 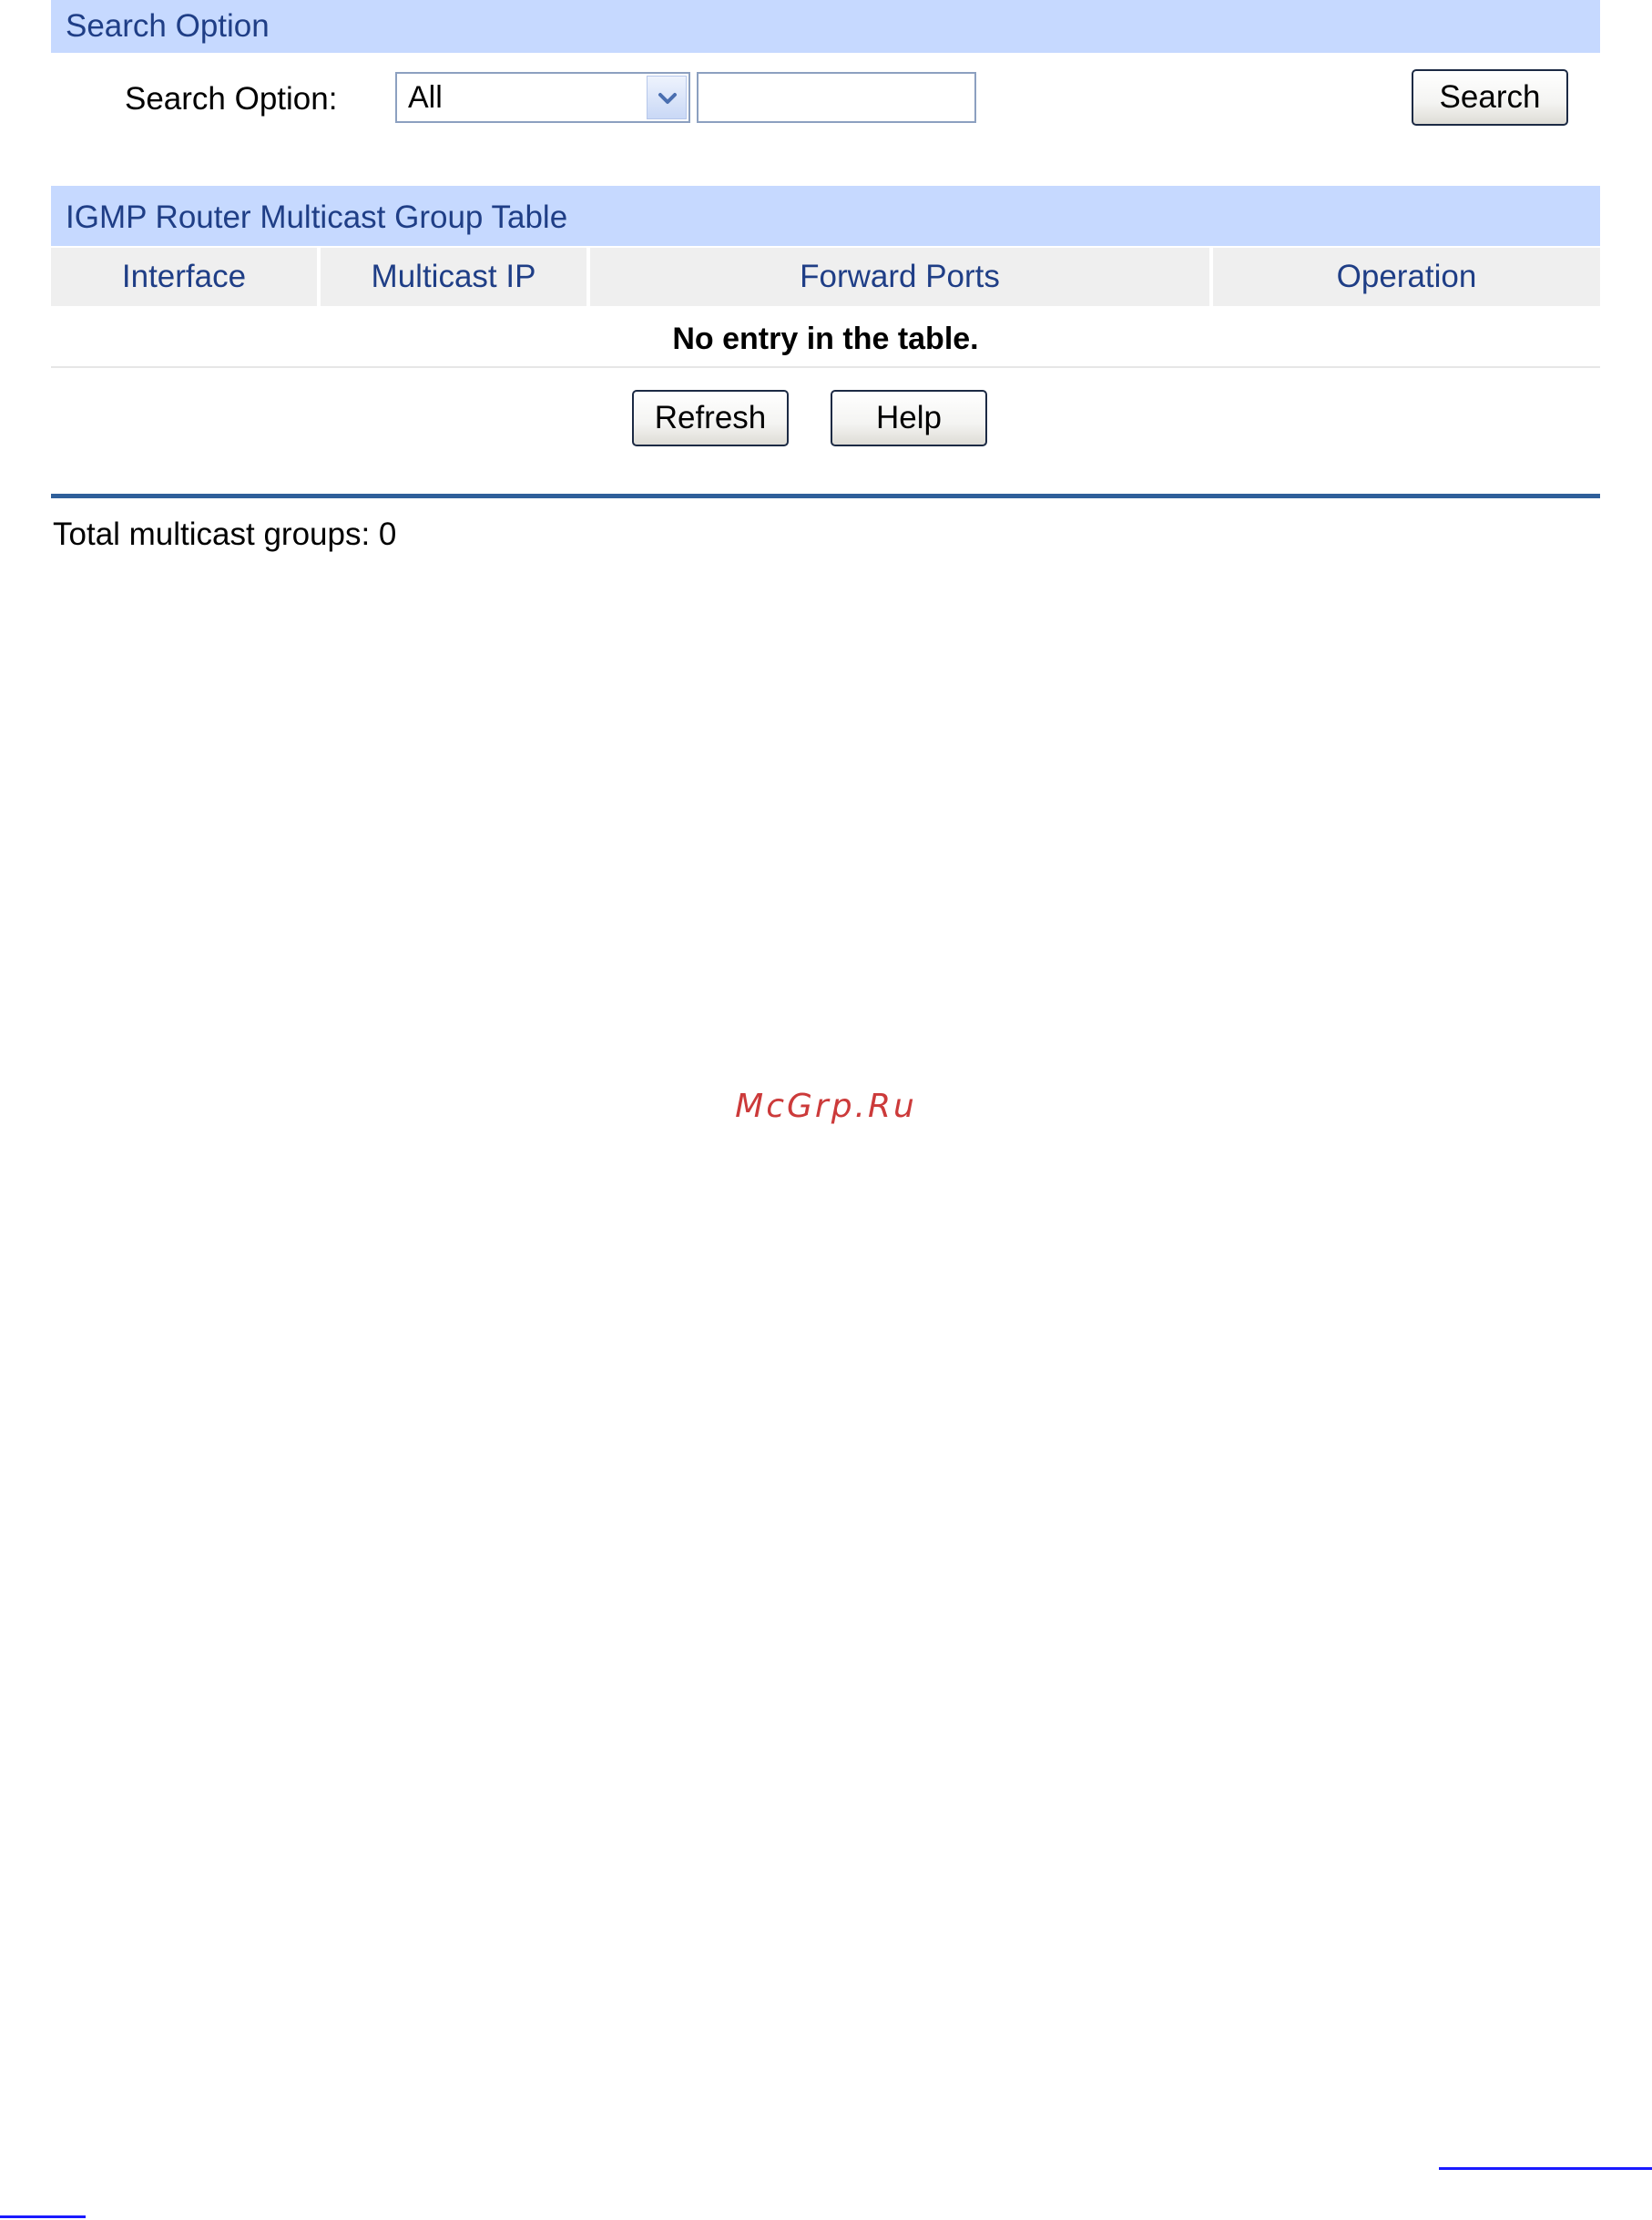 I want to click on help-button: Help, so click(x=909, y=418).